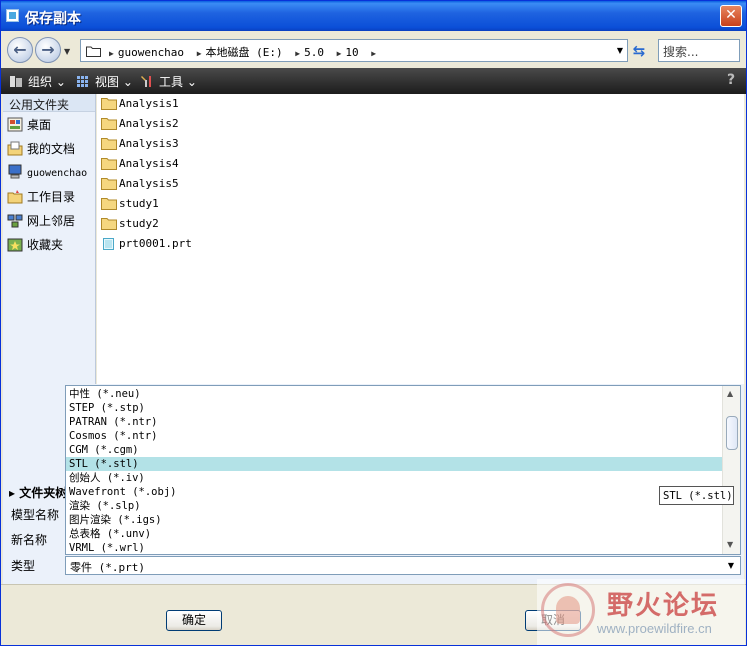 The image size is (747, 646). I want to click on refresh-button: ⇆, so click(639, 51).